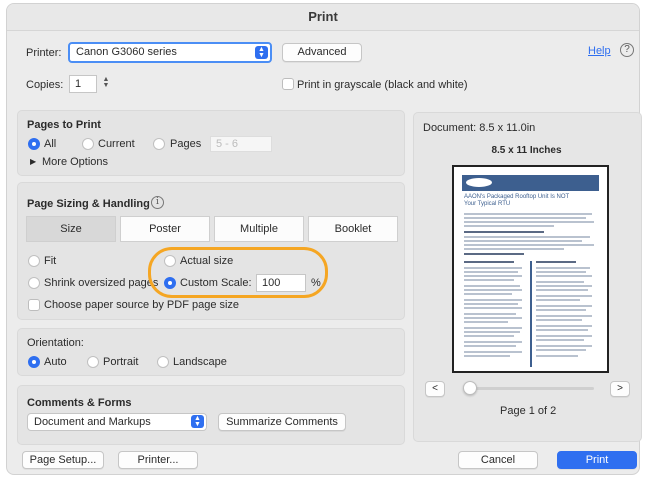  Describe the element at coordinates (163, 362) in the screenshot. I see `orientation-landscape-radio` at that location.